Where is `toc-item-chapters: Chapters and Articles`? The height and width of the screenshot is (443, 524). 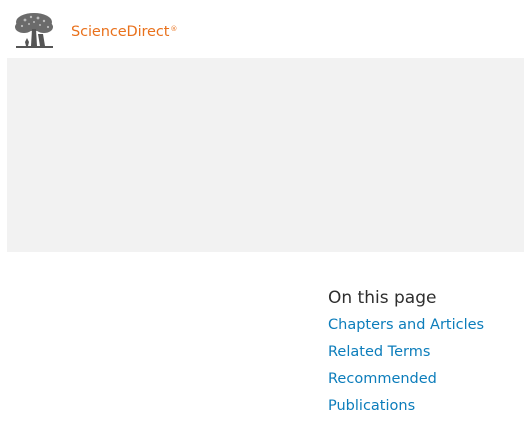 toc-item-chapters: Chapters and Articles is located at coordinates (423, 325).